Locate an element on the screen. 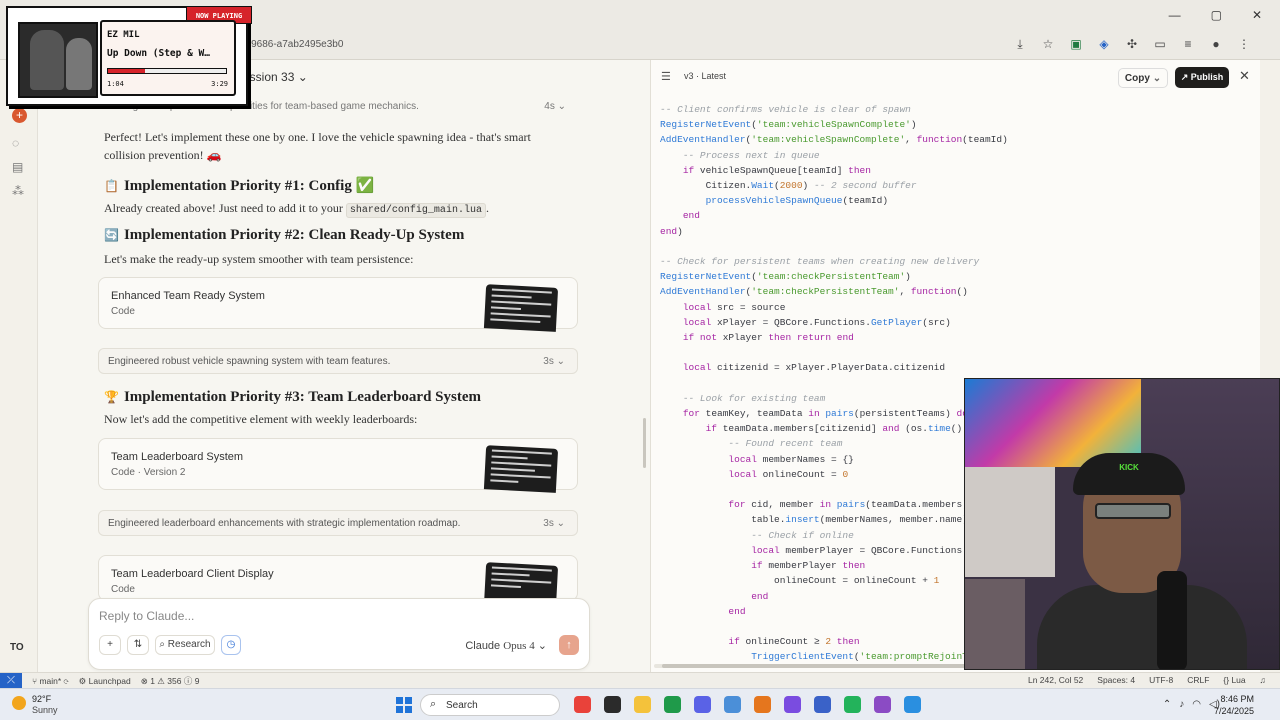 The width and height of the screenshot is (1280, 720). extension-excel-icon: ▣ is located at coordinates (1076, 44).